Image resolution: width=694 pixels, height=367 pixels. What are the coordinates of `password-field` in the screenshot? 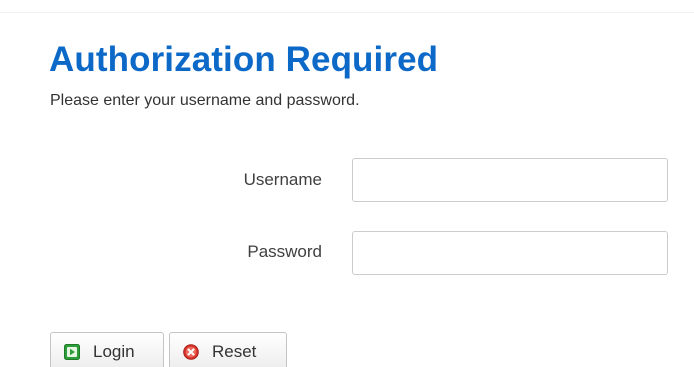 It's located at (510, 253).